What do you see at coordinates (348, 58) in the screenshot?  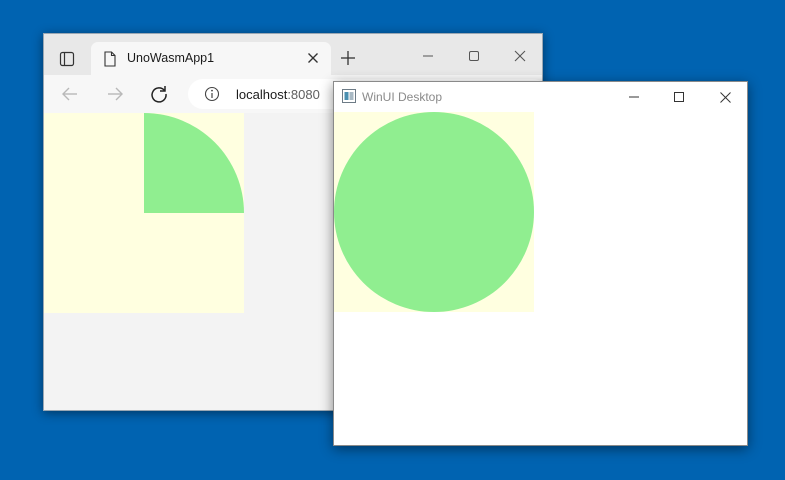 I see `new-tab-icon` at bounding box center [348, 58].